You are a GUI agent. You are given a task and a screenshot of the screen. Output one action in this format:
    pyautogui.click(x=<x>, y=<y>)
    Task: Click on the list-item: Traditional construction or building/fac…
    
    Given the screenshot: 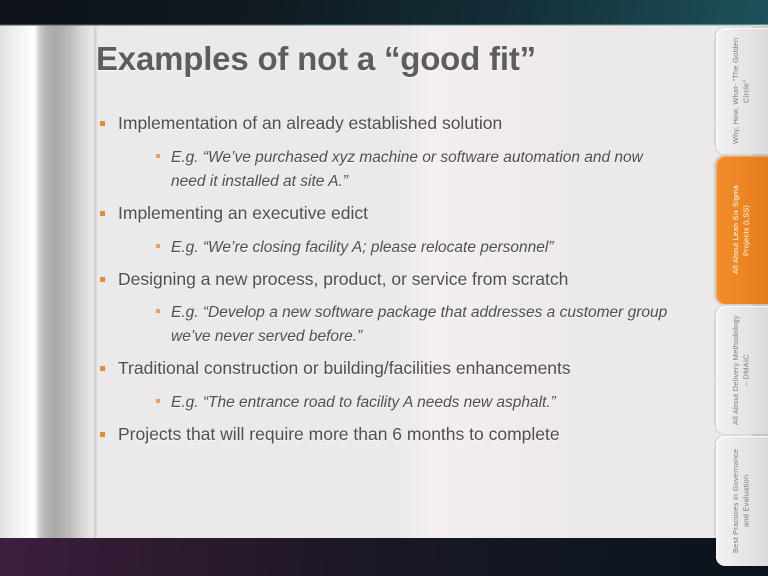 What is the action you would take?
    pyautogui.click(x=400, y=373)
    